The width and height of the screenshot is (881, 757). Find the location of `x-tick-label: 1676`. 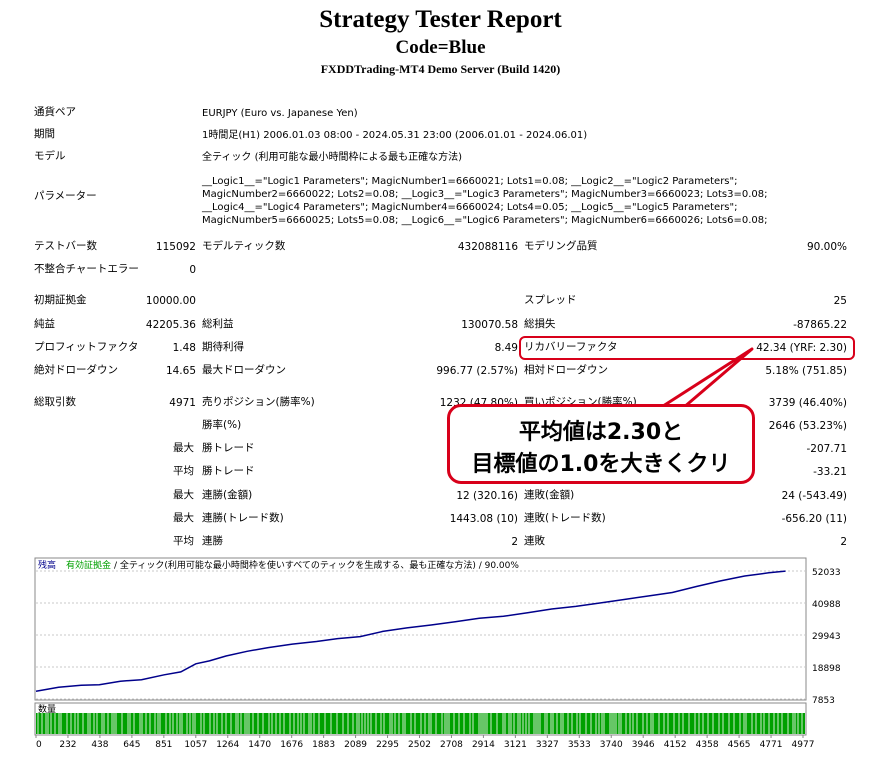

x-tick-label: 1676 is located at coordinates (291, 745).